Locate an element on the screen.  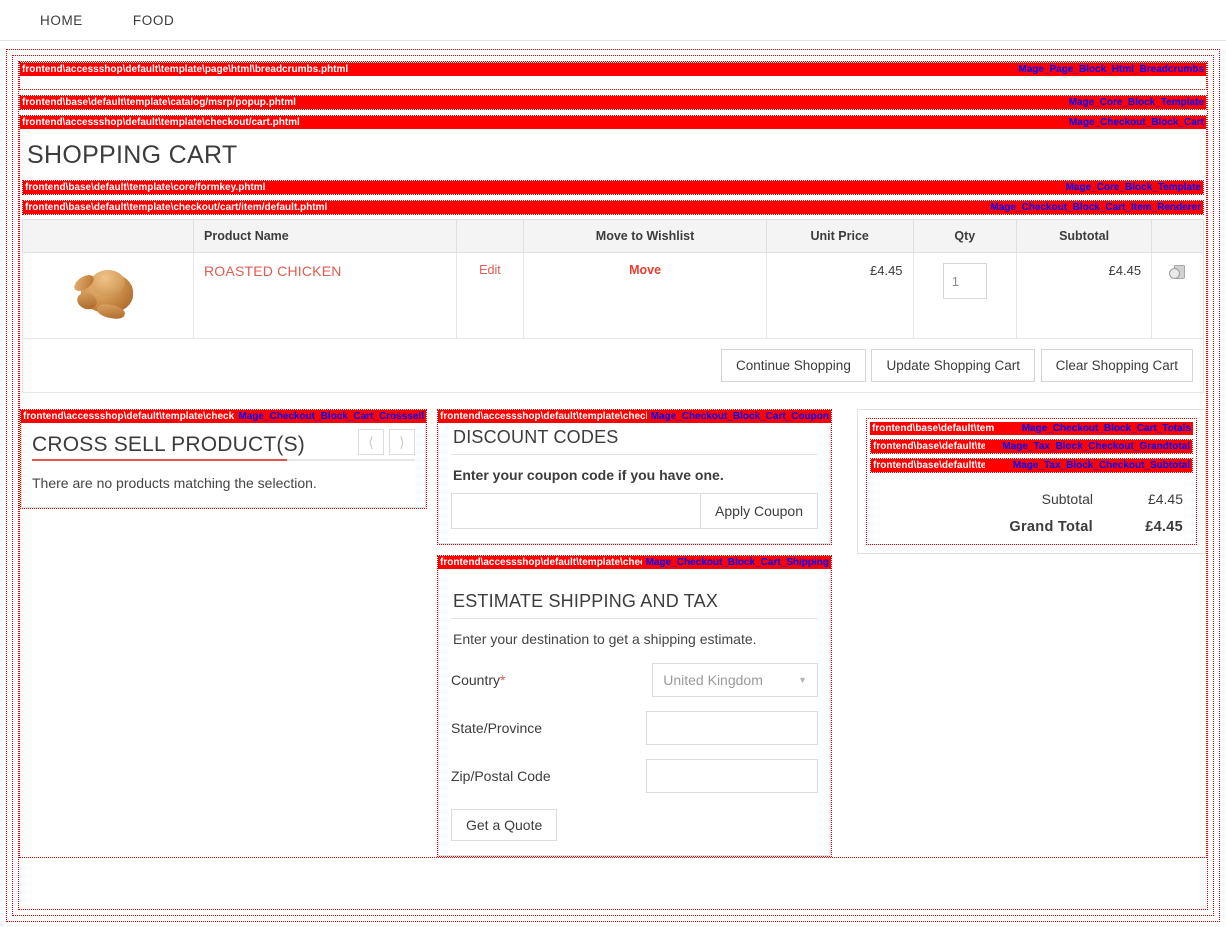
primary-navigation: HOME FOOD is located at coordinates (613, 20).